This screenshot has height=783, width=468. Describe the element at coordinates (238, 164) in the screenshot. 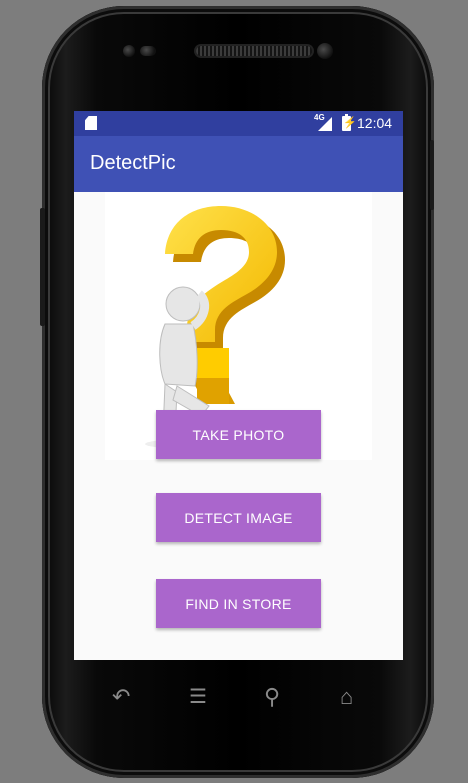

I see `app-bar: DetectPic` at that location.